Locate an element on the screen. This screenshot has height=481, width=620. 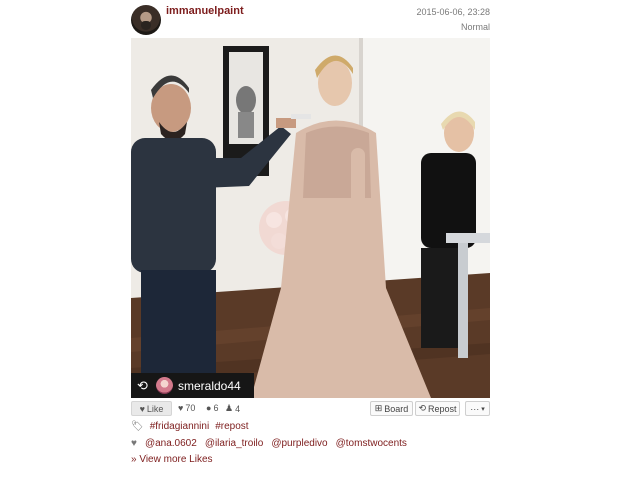
likes-count: ♥ 70 is located at coordinates (186, 408).